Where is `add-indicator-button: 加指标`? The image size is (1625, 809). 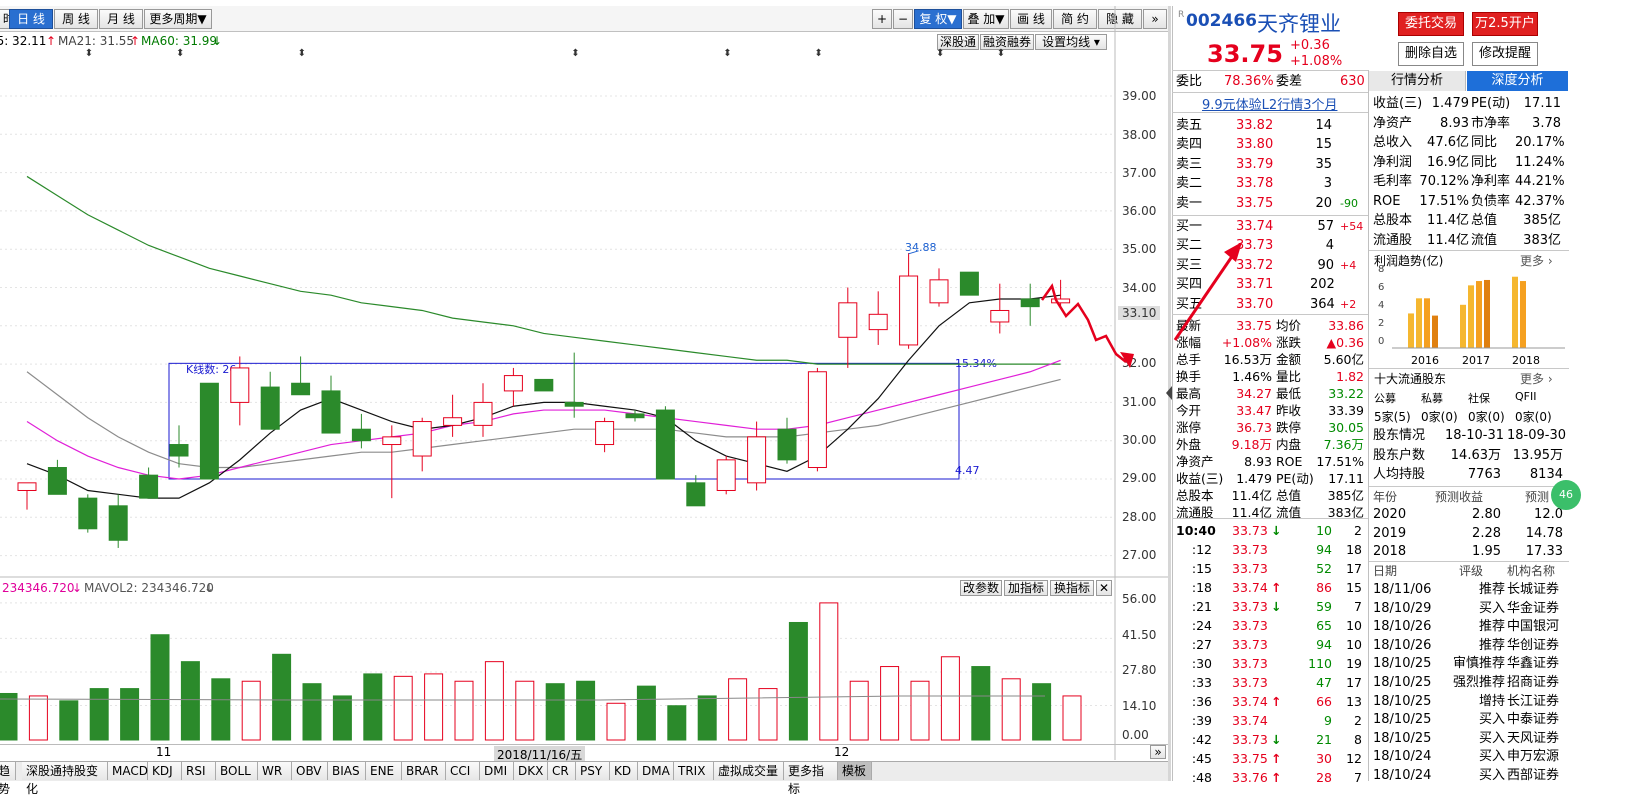
add-indicator-button: 加指标 is located at coordinates (1026, 588).